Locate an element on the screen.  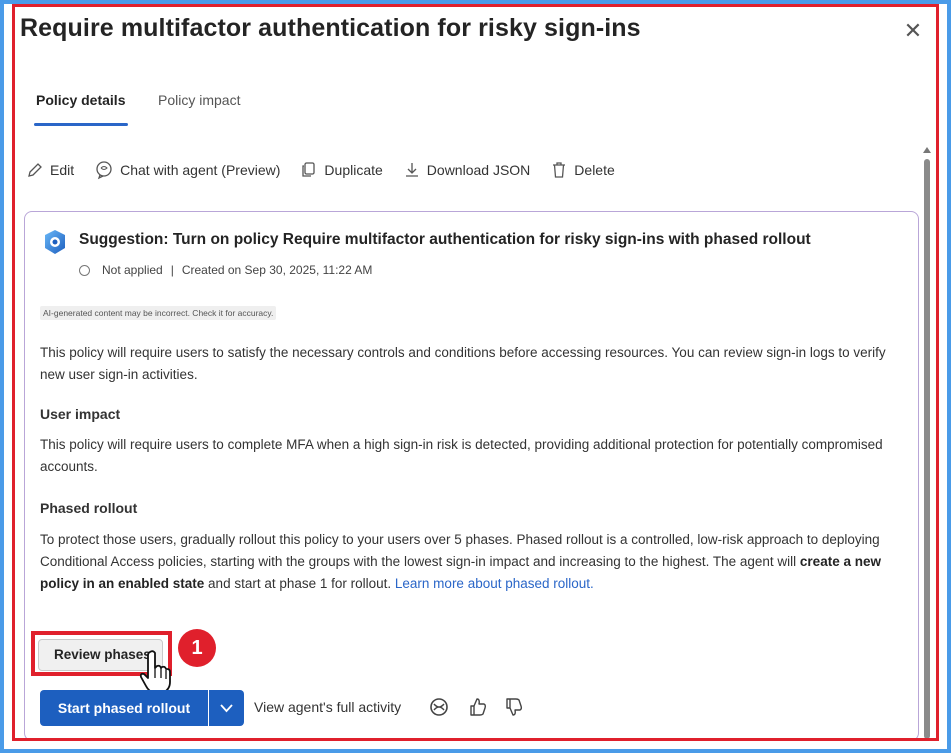
user-impact-heading: User impact is located at coordinates (80, 414).